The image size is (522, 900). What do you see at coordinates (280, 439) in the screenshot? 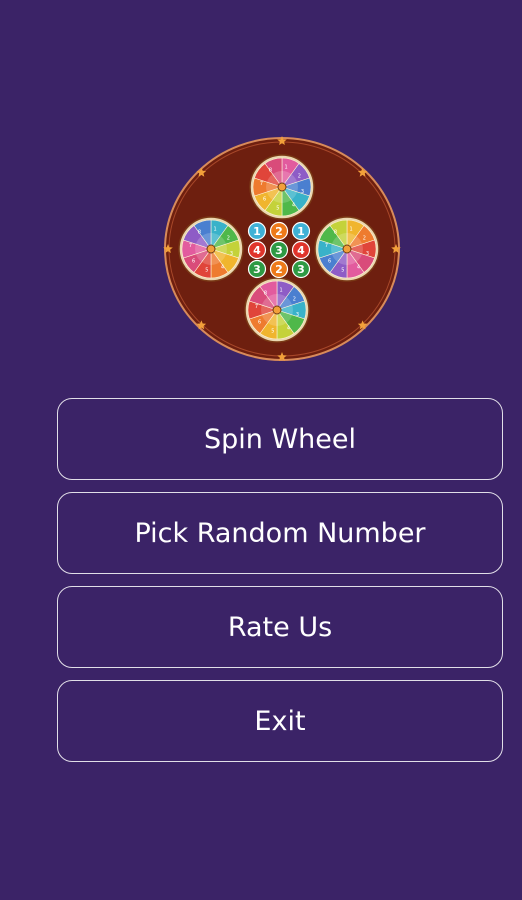
I see `spin-wheel-button: Spin Wheel` at bounding box center [280, 439].